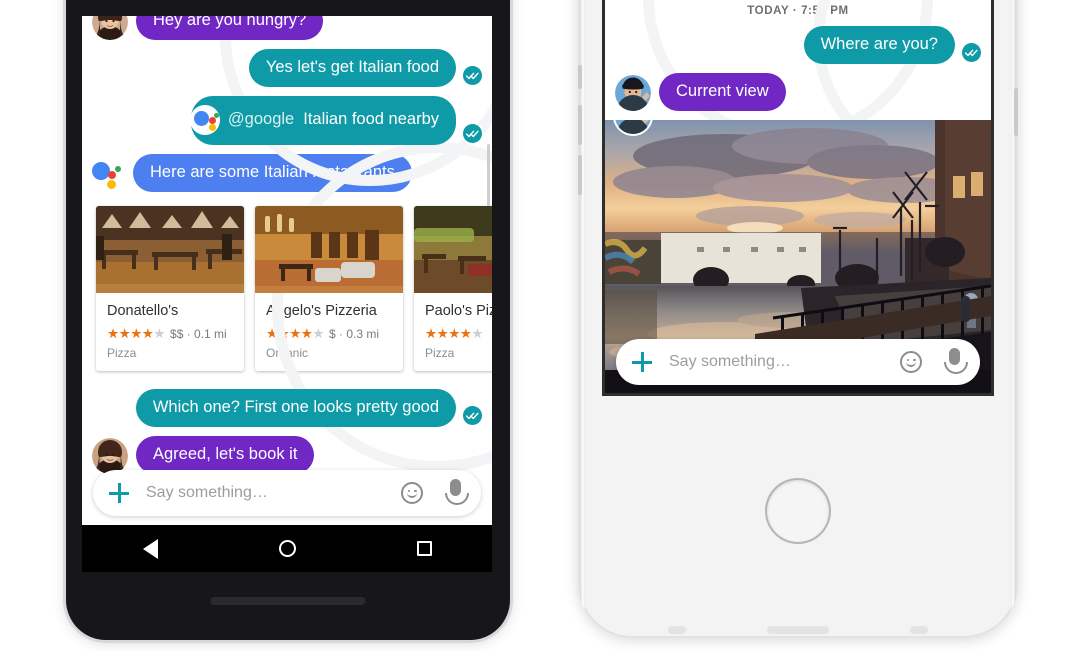 The image size is (1086, 652). Describe the element at coordinates (458, 310) in the screenshot. I see `restaurant-name: Paolo's Pizzeria` at that location.